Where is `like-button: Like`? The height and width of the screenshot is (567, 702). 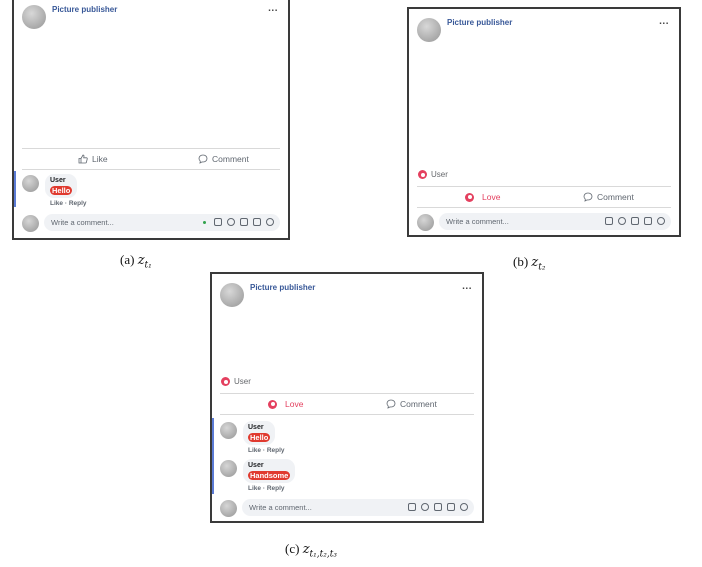 like-button: Like is located at coordinates (93, 159).